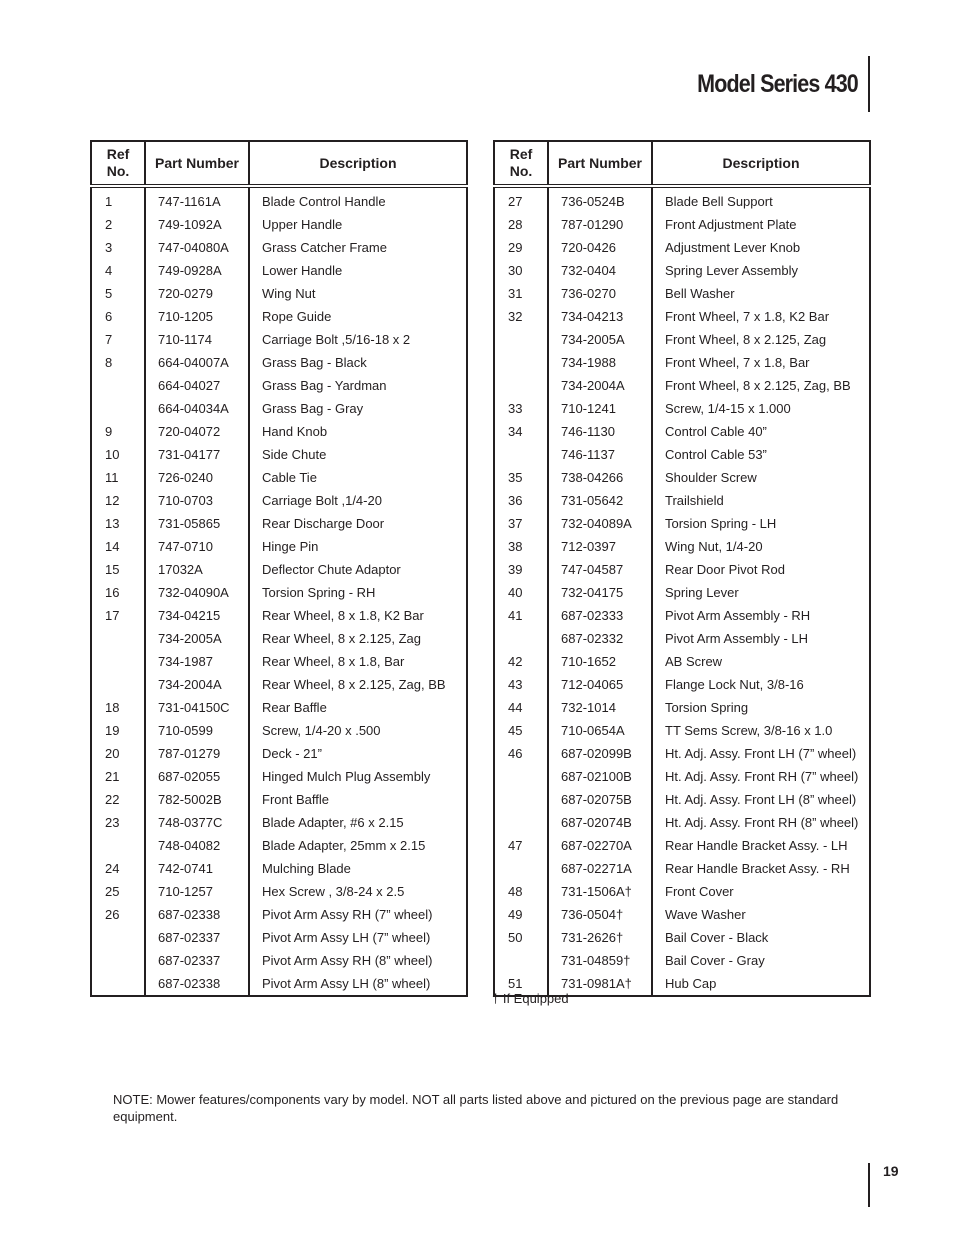  I want to click on description-cell: Lower Handle, so click(357, 270).